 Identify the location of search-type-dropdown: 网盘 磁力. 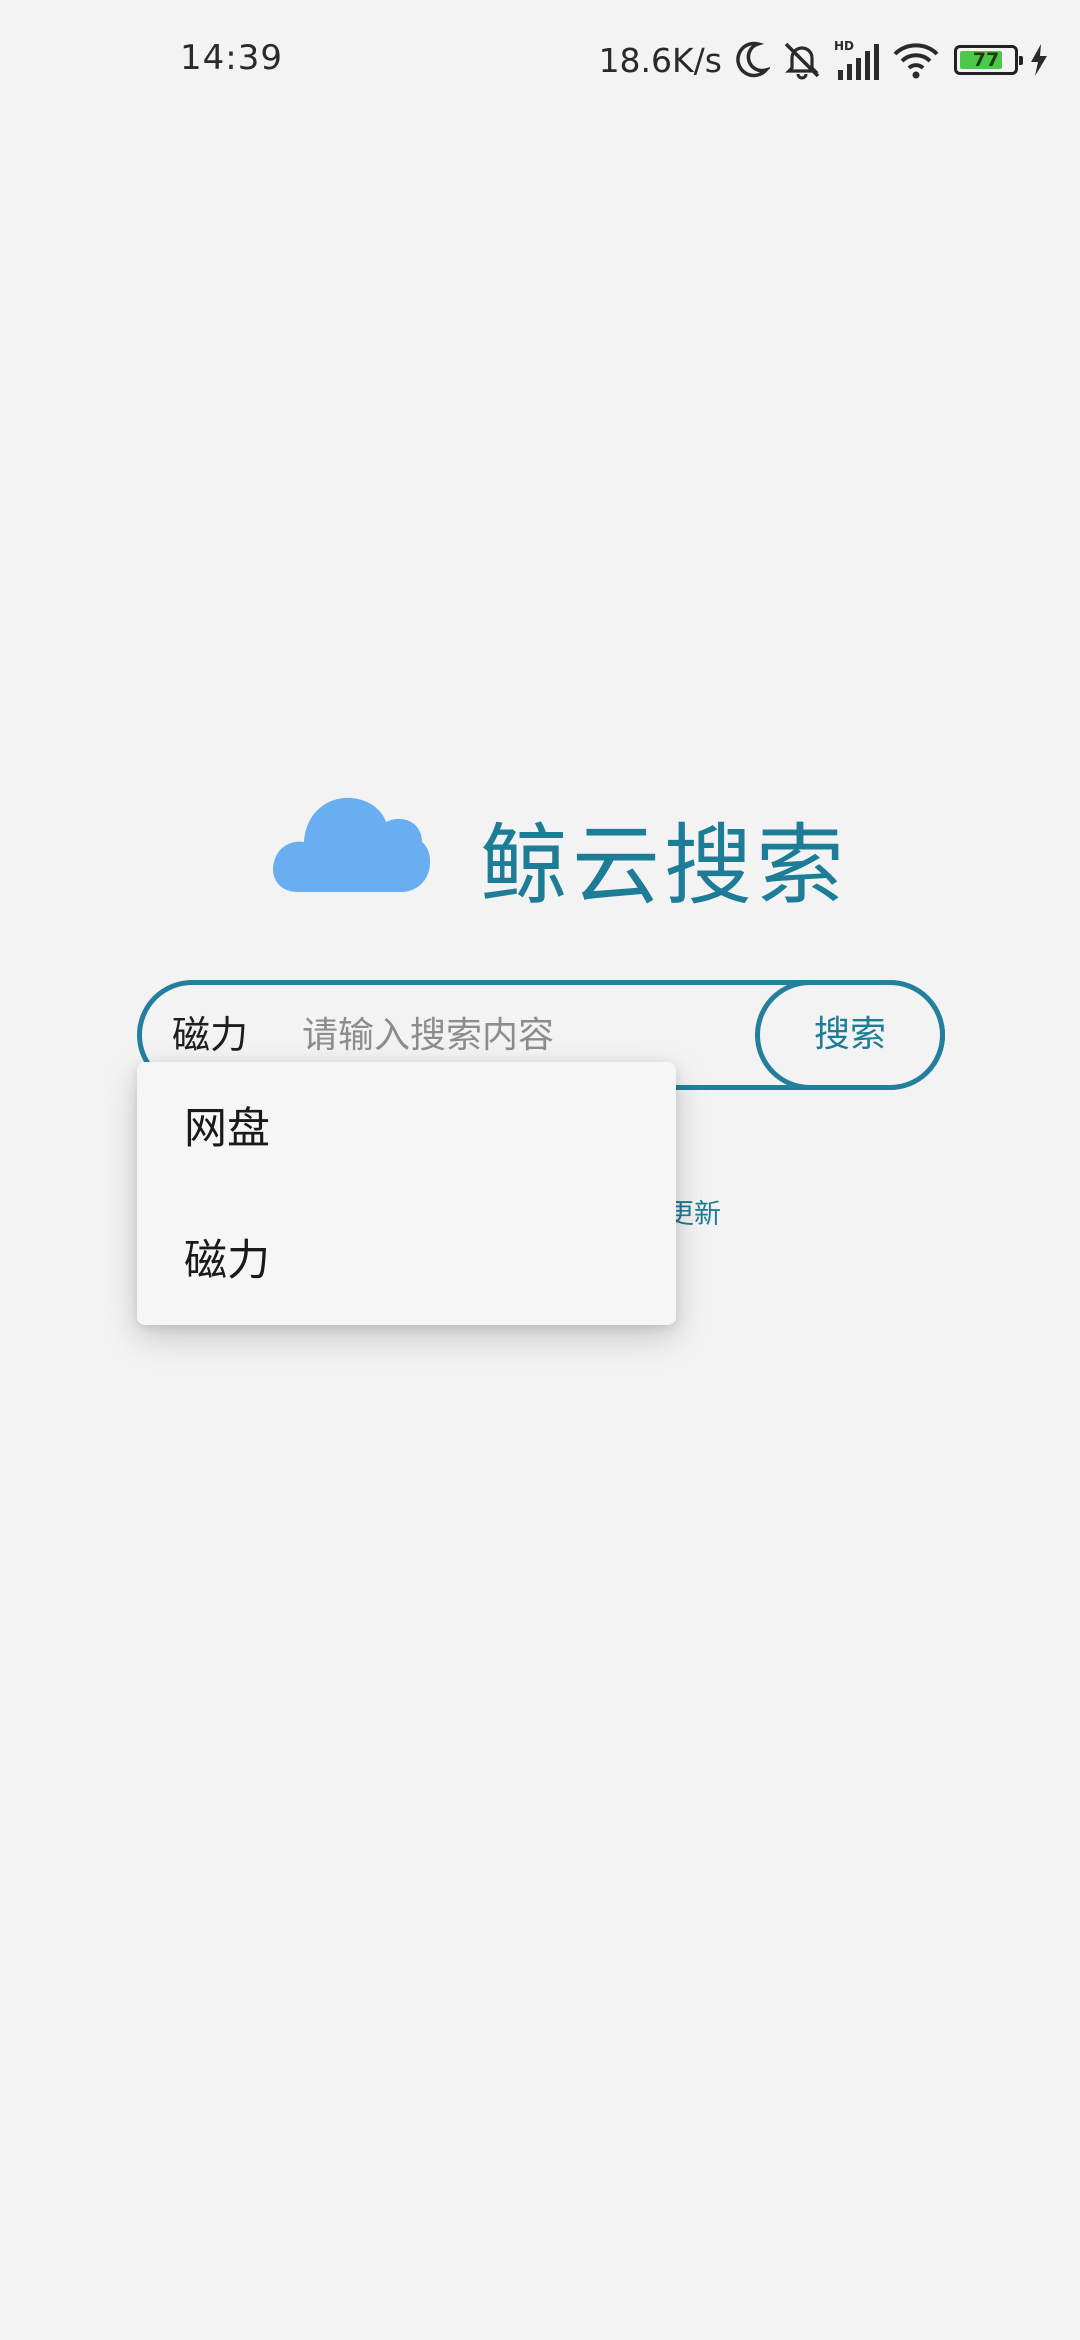
(406, 1193).